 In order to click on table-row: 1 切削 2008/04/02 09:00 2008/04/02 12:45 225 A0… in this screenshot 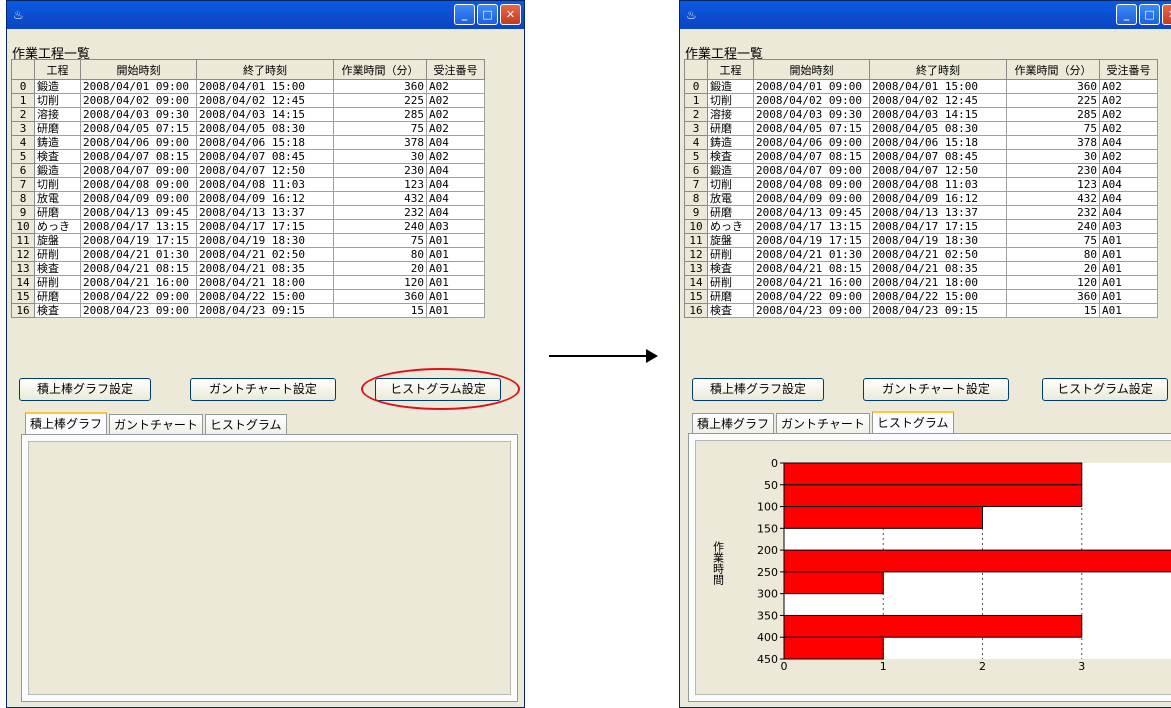, I will do `click(921, 100)`.